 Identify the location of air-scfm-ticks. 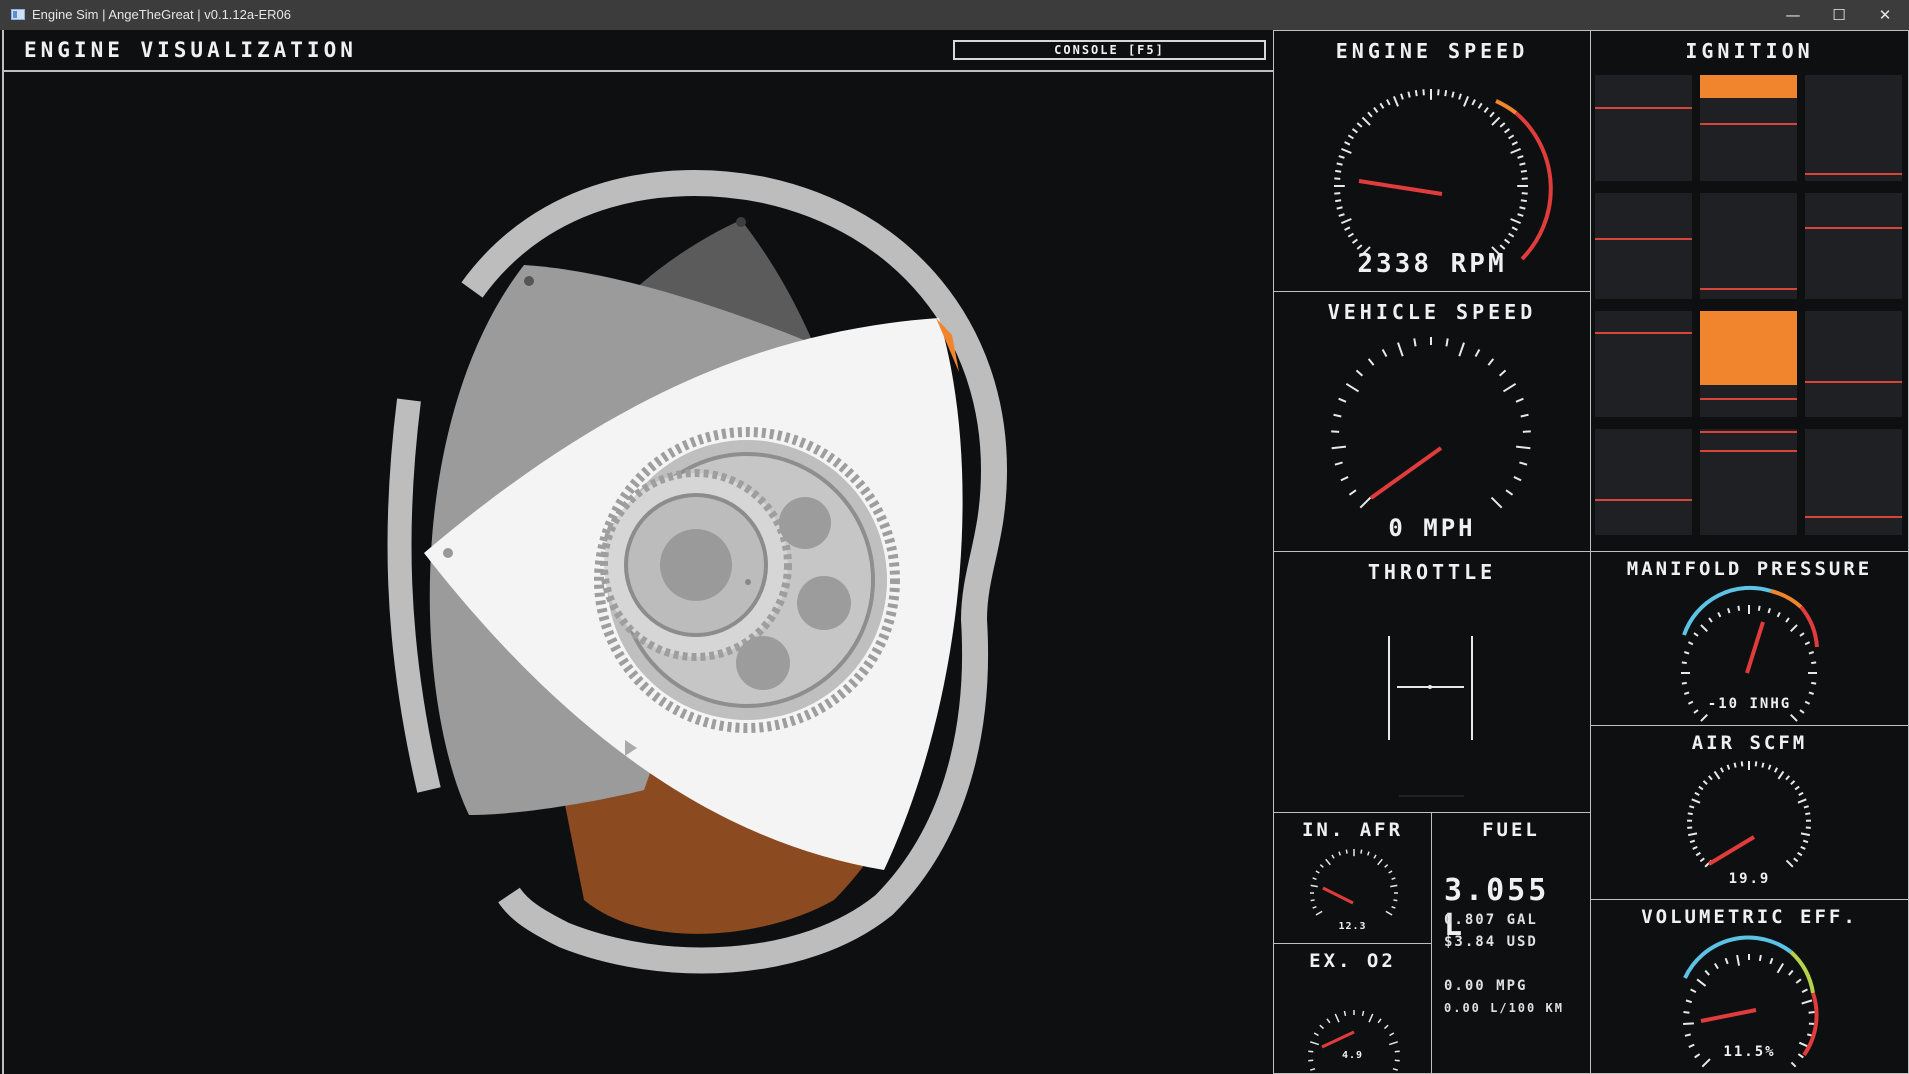
(1749, 814).